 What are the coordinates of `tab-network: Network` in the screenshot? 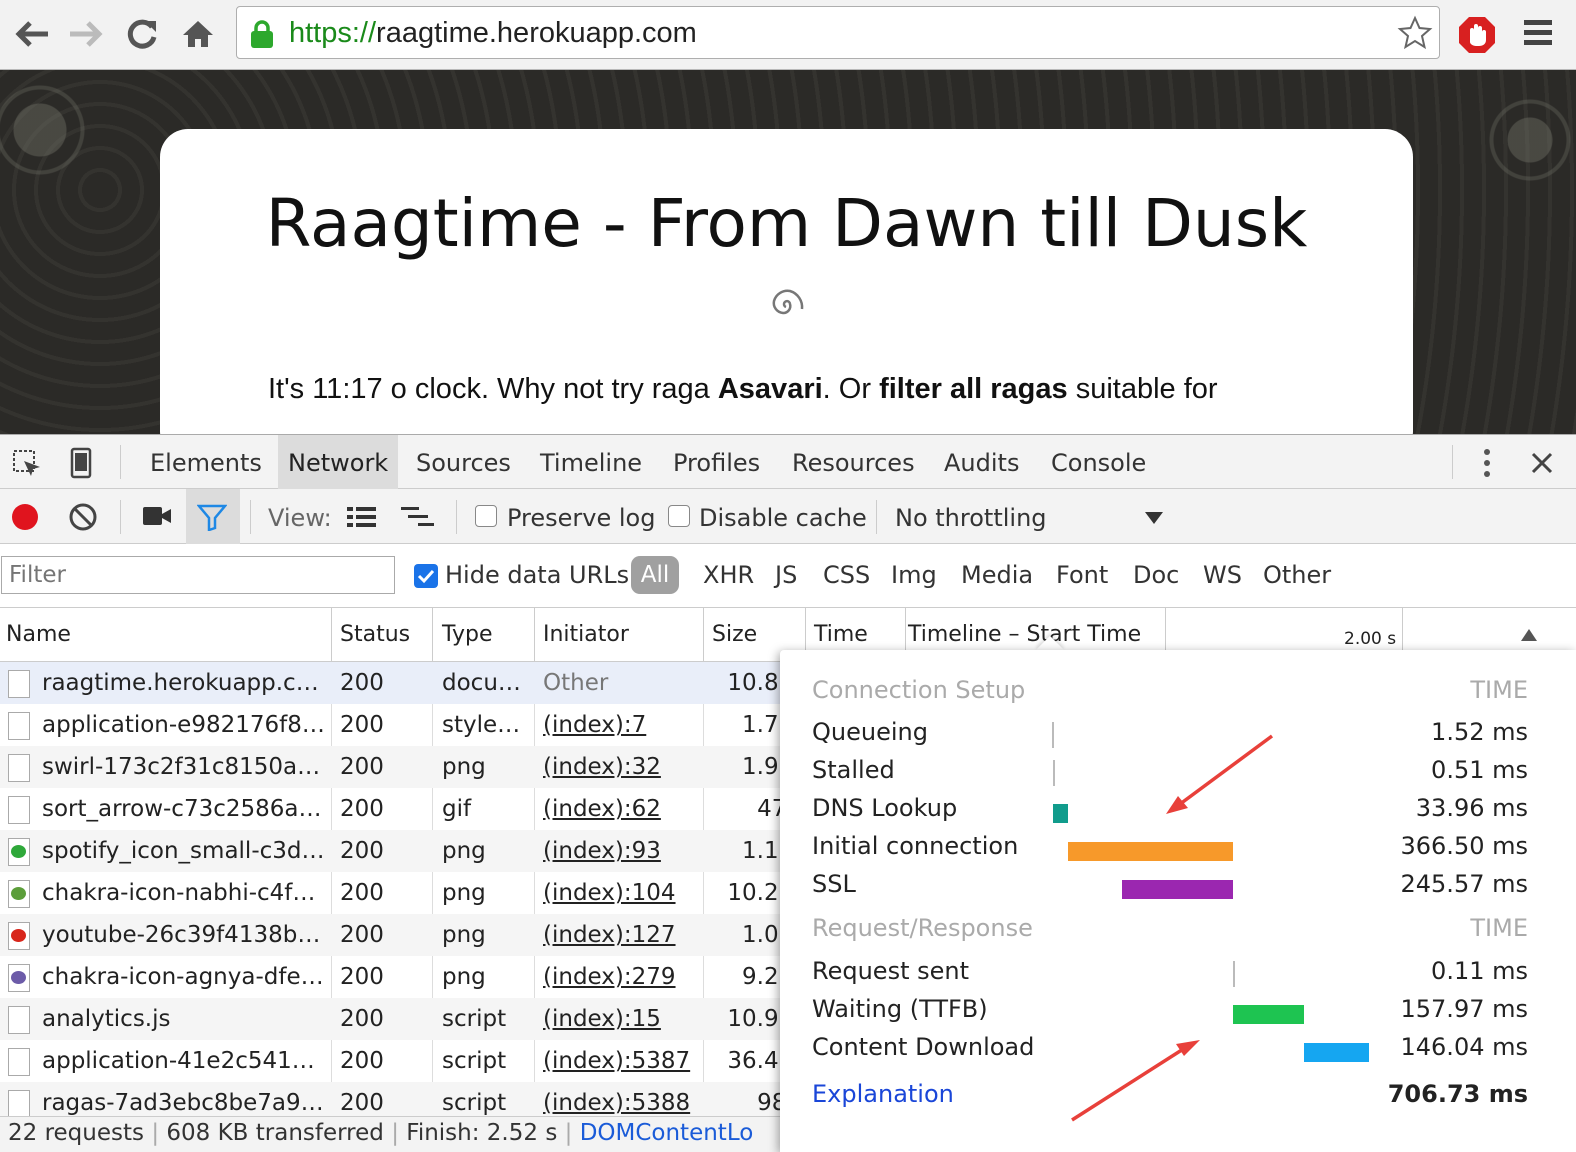 It's located at (338, 462).